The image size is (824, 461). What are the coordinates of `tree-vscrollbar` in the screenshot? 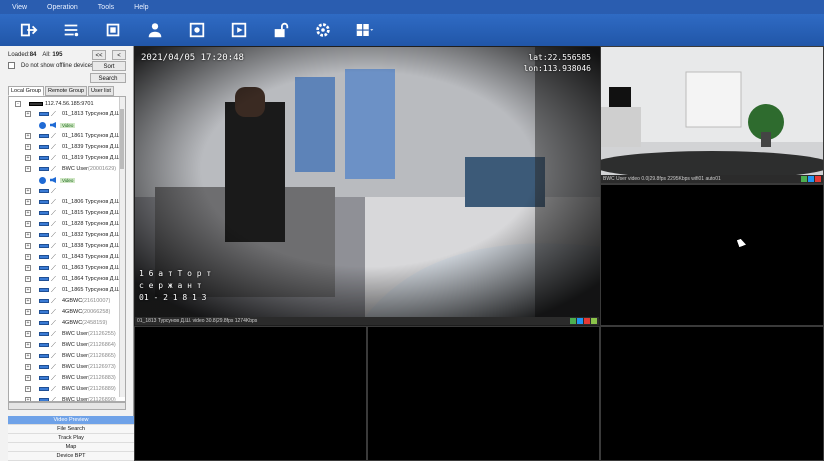 It's located at (122, 247).